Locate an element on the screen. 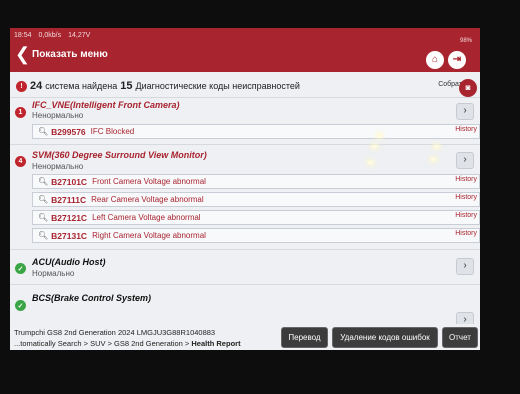  dtc-code: B27131C is located at coordinates (69, 235).